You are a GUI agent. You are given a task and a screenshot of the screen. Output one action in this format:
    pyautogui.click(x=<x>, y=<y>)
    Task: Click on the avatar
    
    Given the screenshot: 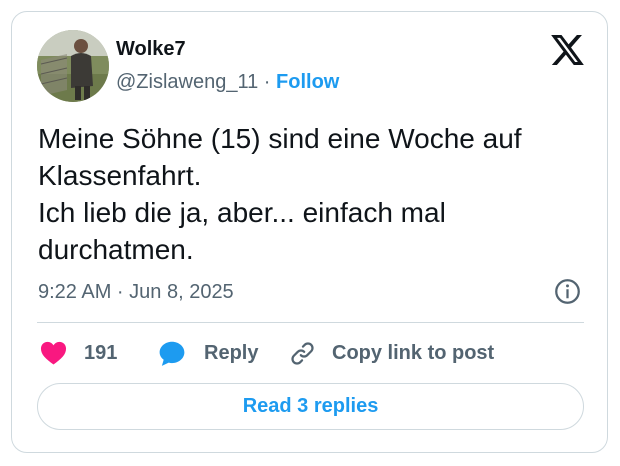 What is the action you would take?
    pyautogui.click(x=73, y=66)
    